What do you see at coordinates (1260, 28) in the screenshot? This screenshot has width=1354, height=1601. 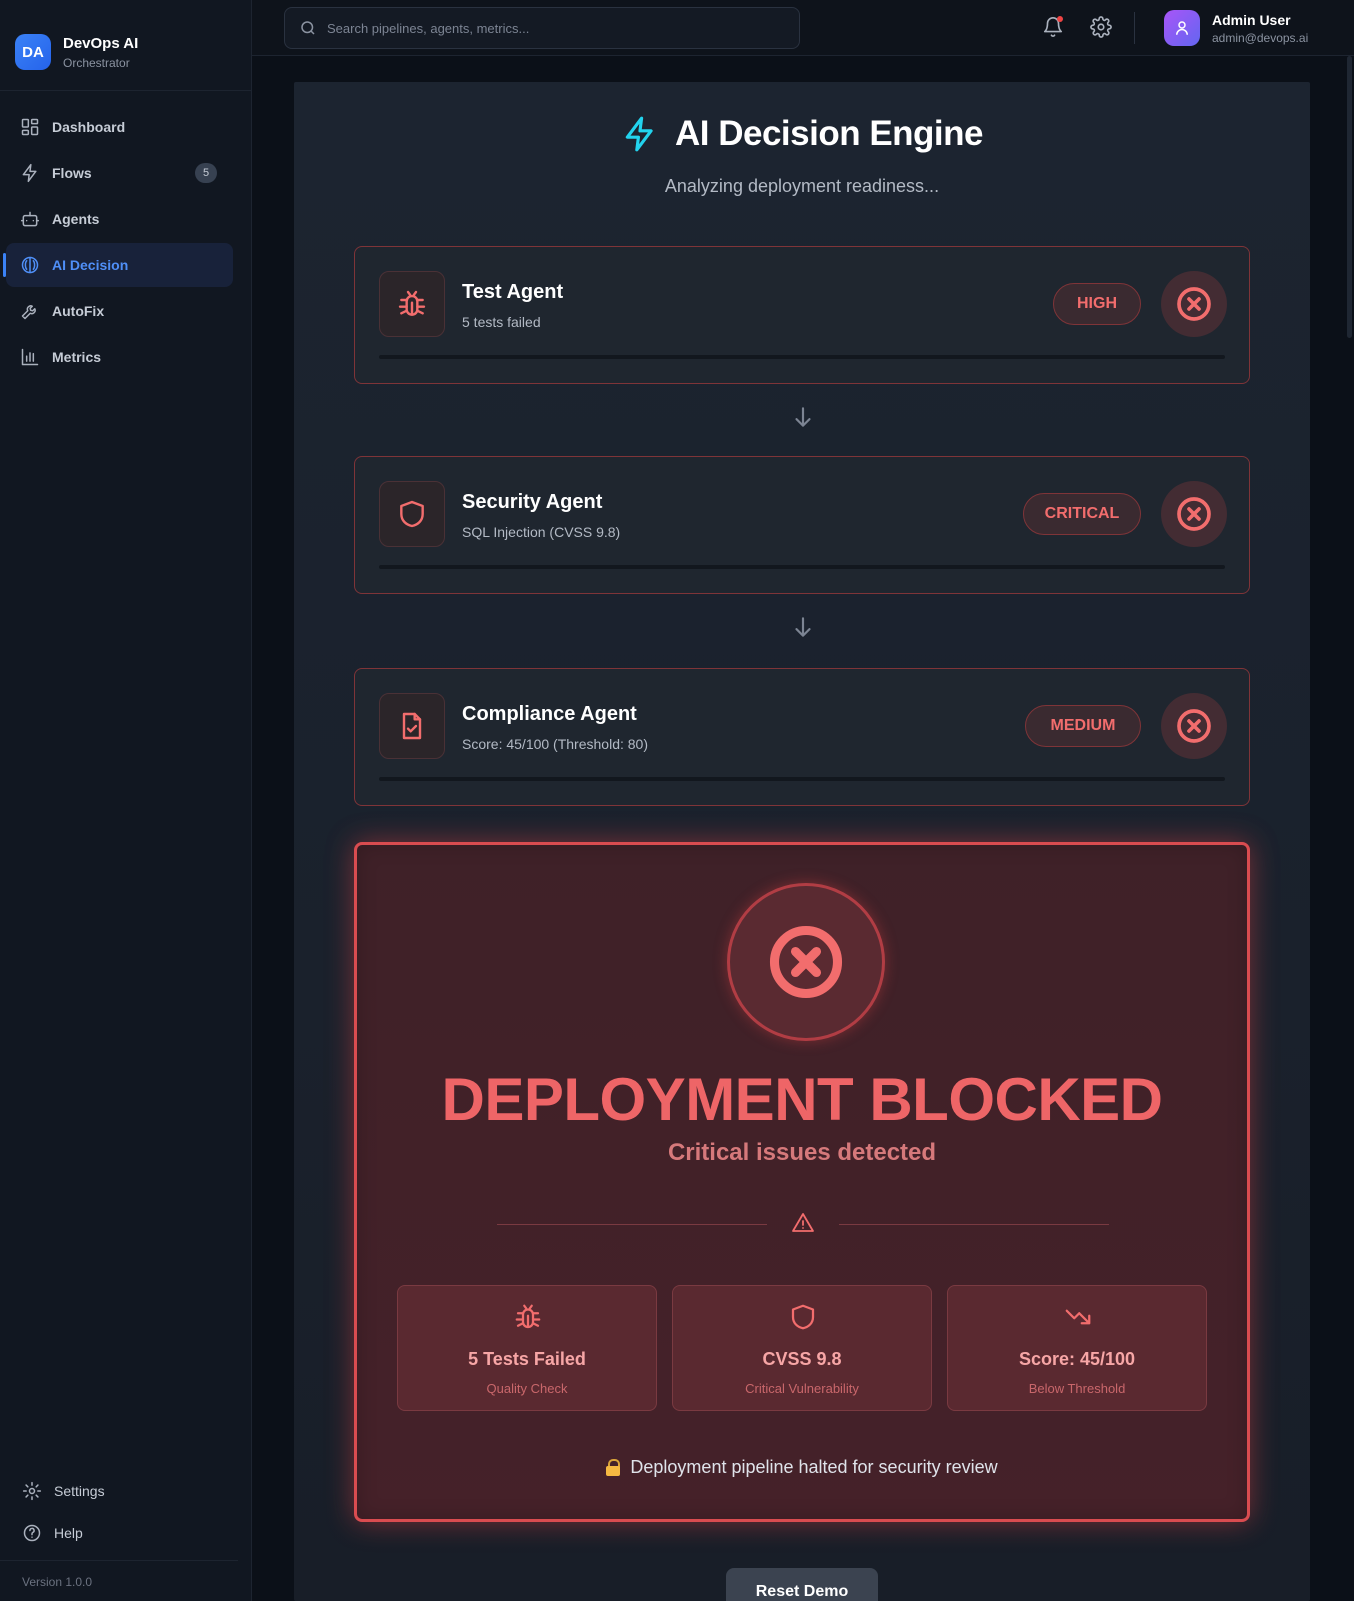 I see `user-info: Admin User admin@devops.ai` at bounding box center [1260, 28].